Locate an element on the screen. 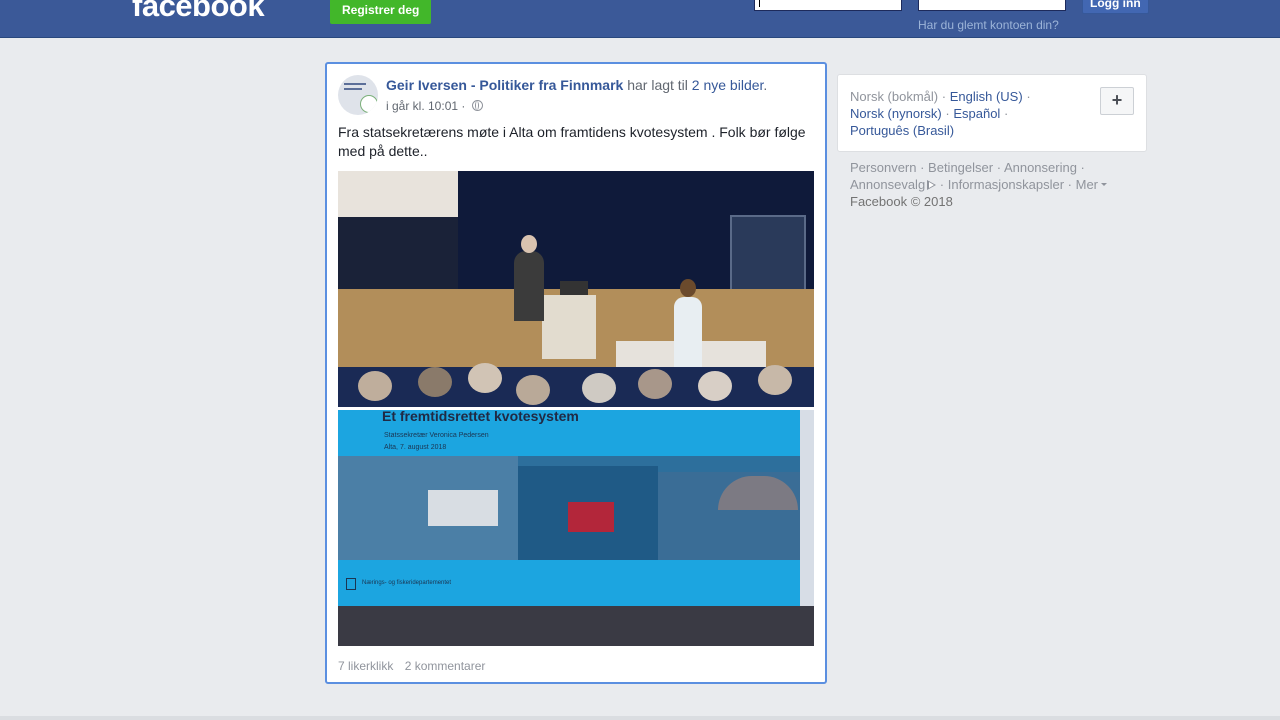 Image resolution: width=1280 pixels, height=720 pixels. ministry-logo-icon is located at coordinates (351, 584).